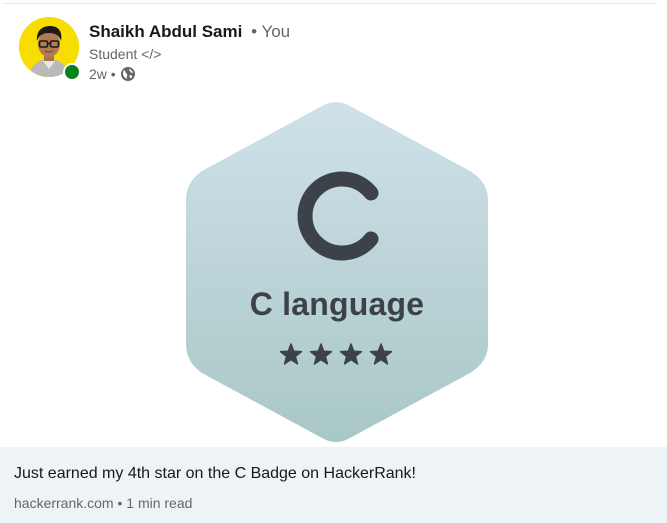  Describe the element at coordinates (103, 503) in the screenshot. I see `link-subtitle: hackerrank.com • 1 min read` at that location.